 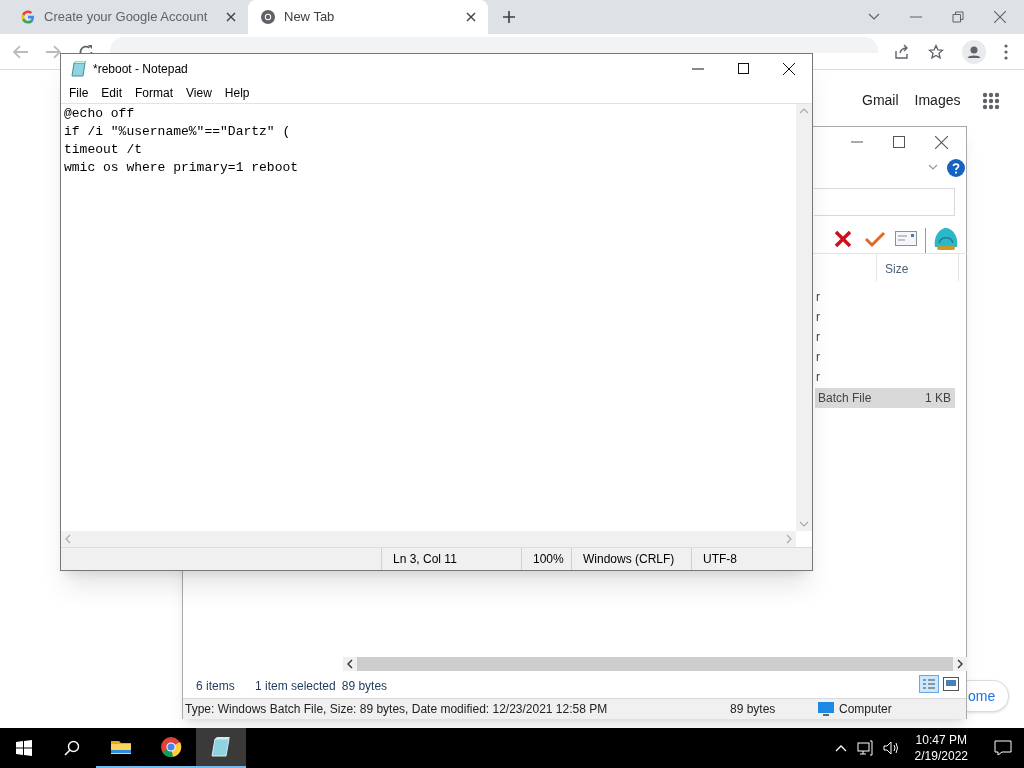 I want to click on customize-button: ome, so click(x=988, y=696).